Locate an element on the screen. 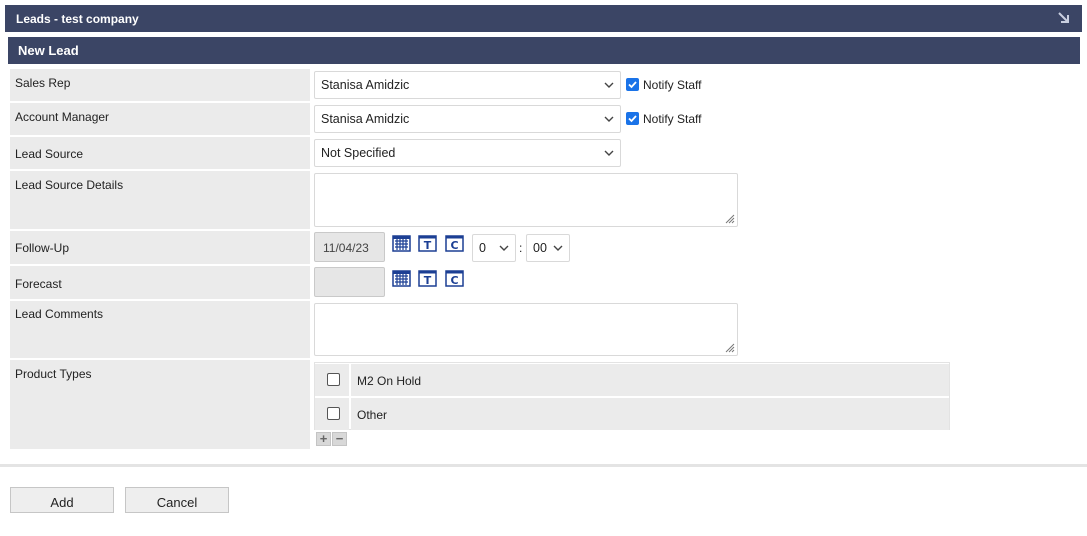 This screenshot has height=536, width=1087. add-row-button: + is located at coordinates (323, 439).